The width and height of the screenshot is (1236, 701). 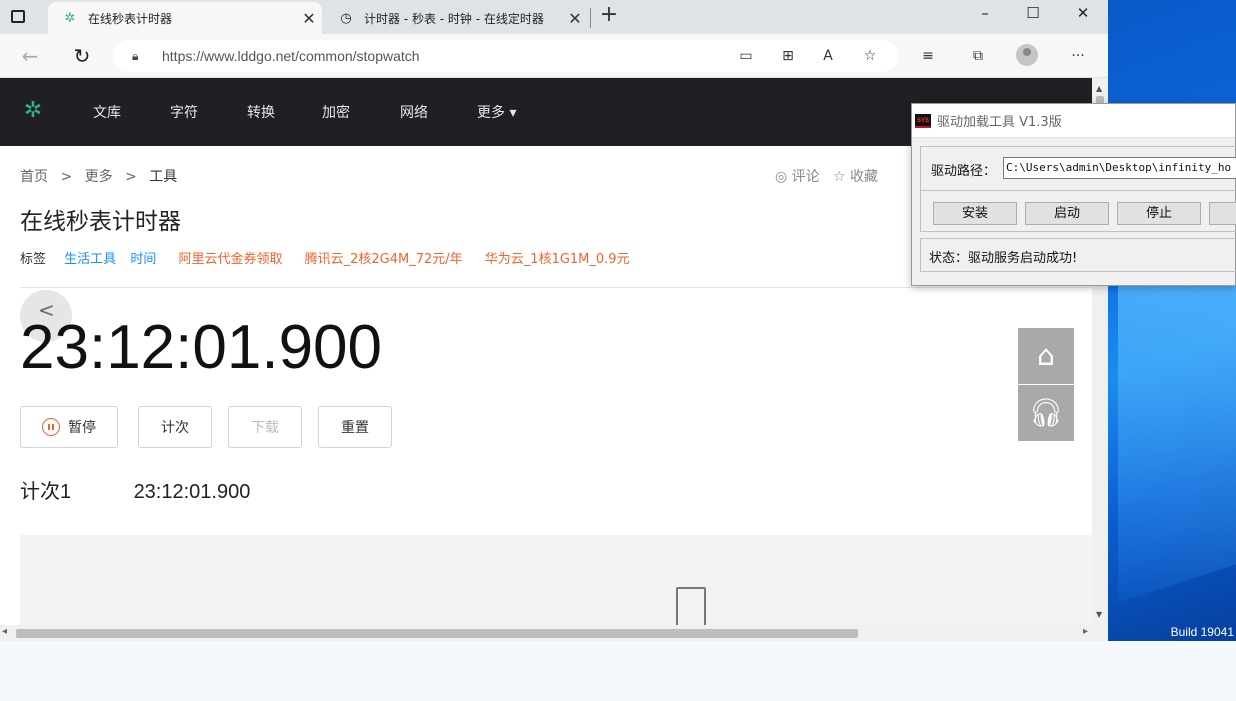 What do you see at coordinates (985, 15) in the screenshot?
I see `minimize-button: –` at bounding box center [985, 15].